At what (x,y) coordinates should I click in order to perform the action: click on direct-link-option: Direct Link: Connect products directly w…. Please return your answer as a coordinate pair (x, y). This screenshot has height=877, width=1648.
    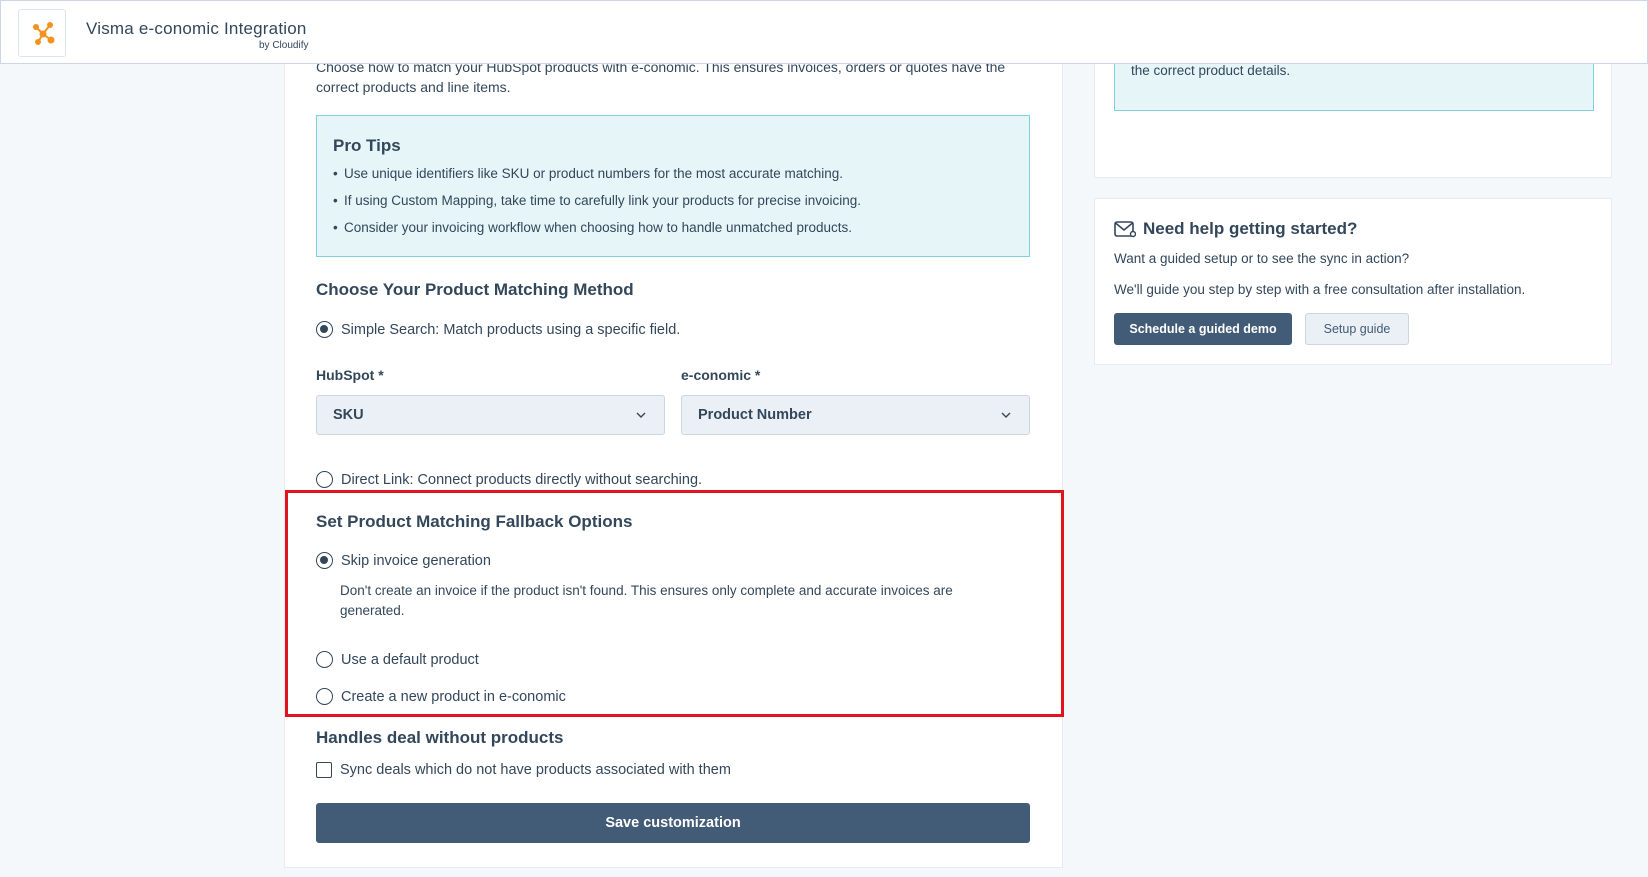
    Looking at the image, I should click on (509, 479).